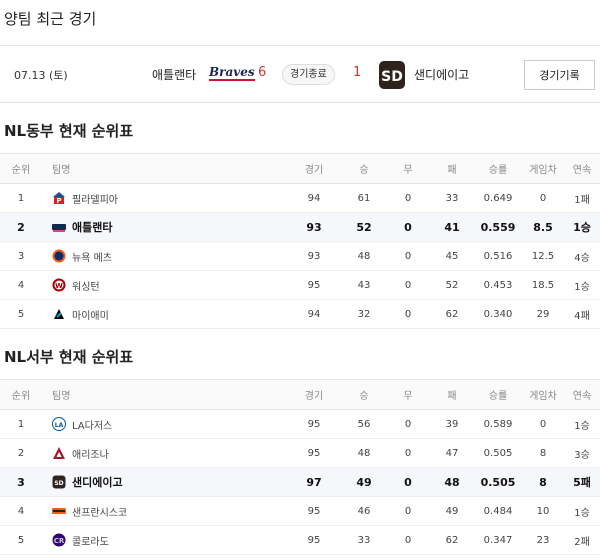 This screenshot has height=560, width=600. What do you see at coordinates (164, 511) in the screenshot?
I see `team-cell: 샌프란시스코` at bounding box center [164, 511].